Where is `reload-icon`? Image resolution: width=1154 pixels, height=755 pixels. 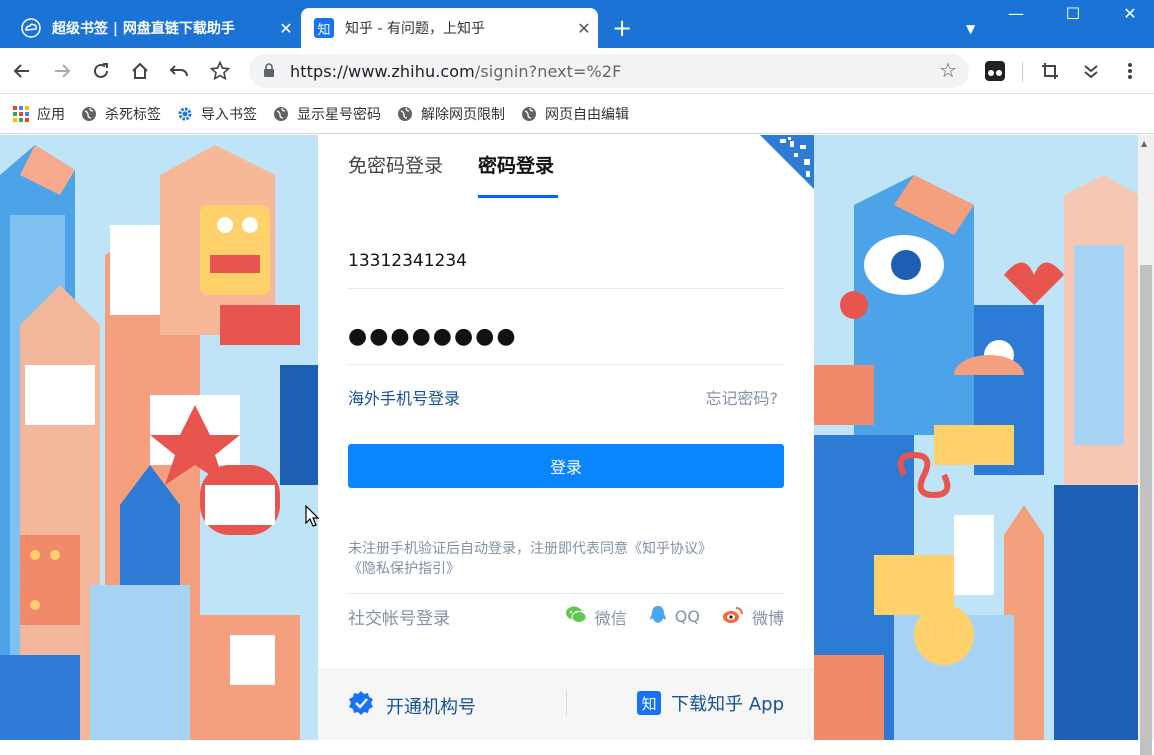 reload-icon is located at coordinates (101, 71).